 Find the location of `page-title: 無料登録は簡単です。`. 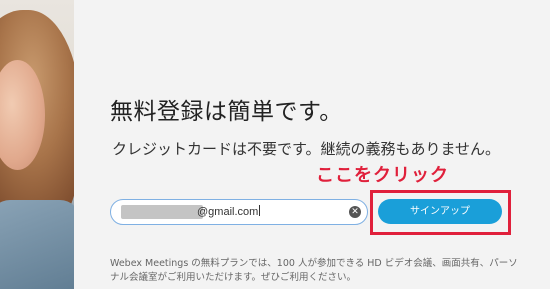

page-title: 無料登録は簡単です。 is located at coordinates (226, 112).